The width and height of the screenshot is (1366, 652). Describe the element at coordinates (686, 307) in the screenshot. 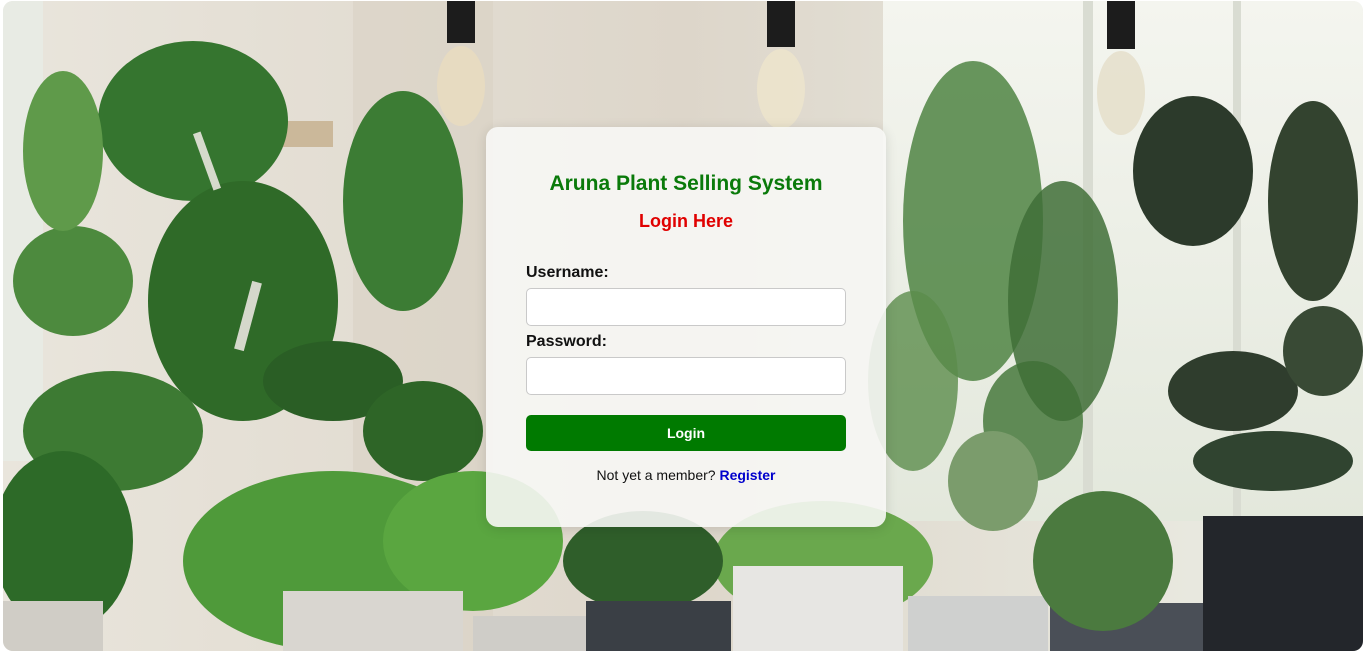

I see `username-input` at that location.